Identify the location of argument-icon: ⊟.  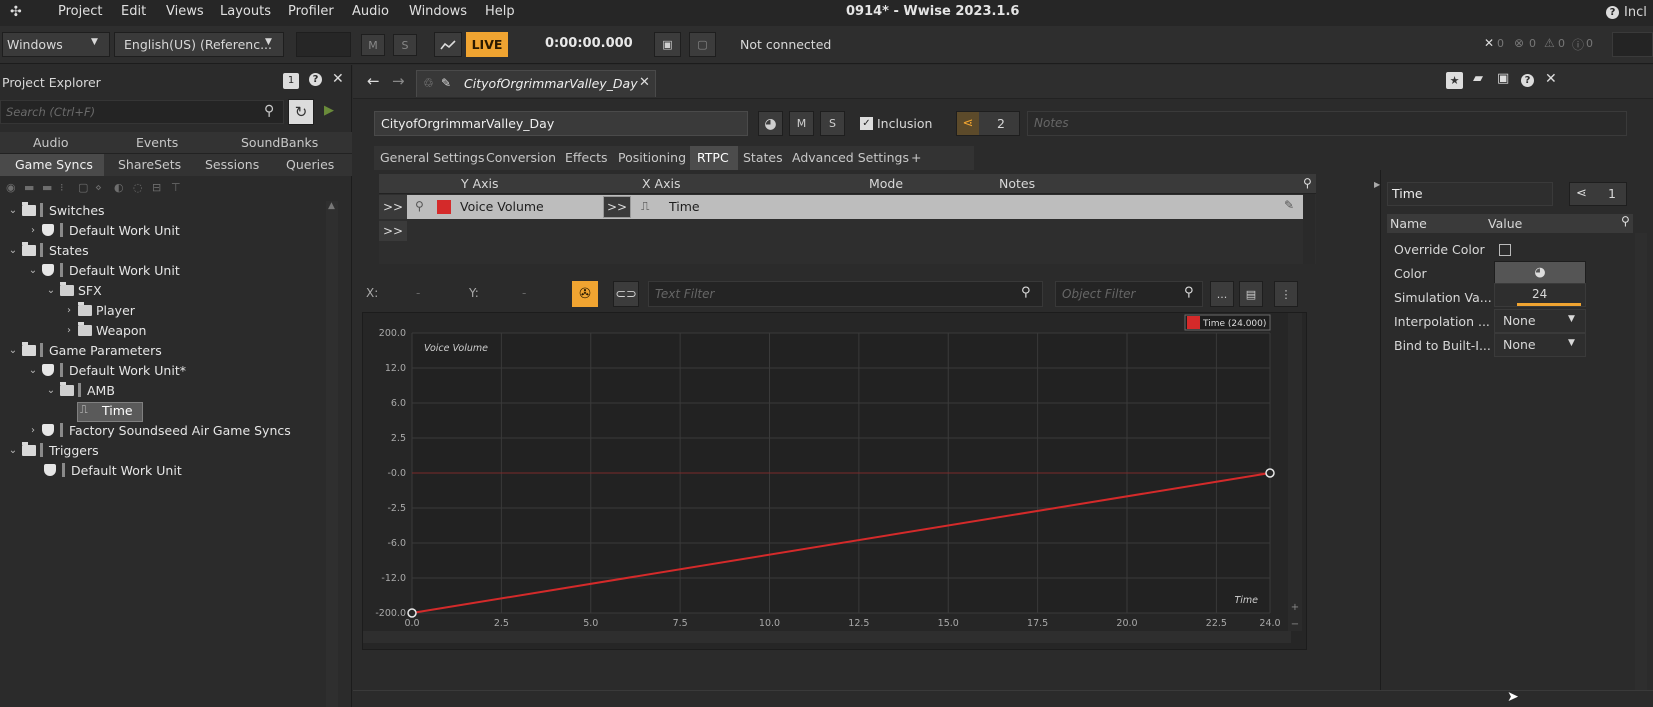
(156, 187).